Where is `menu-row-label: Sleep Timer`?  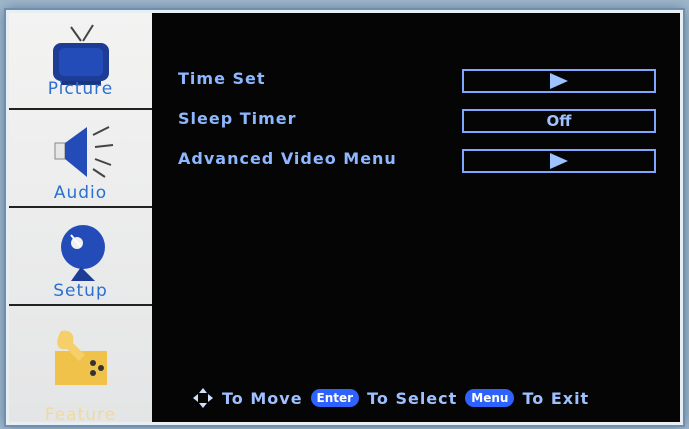 menu-row-label: Sleep Timer is located at coordinates (237, 118).